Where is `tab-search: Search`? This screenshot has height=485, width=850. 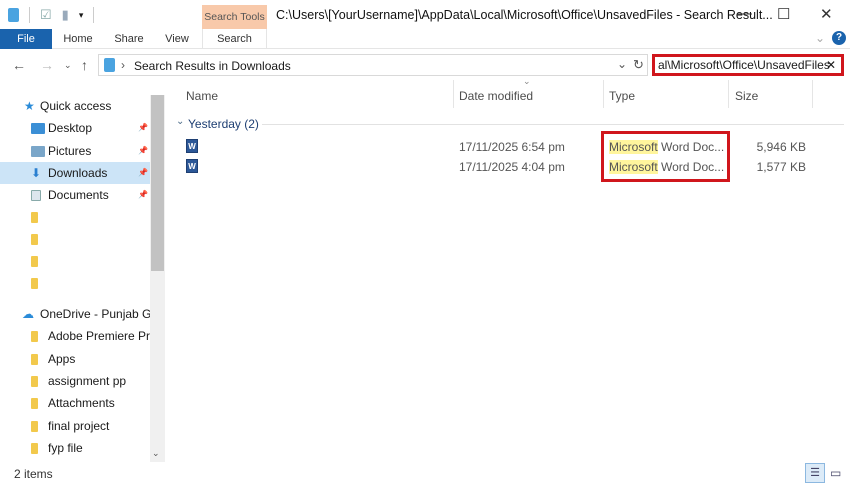 tab-search: Search is located at coordinates (234, 39).